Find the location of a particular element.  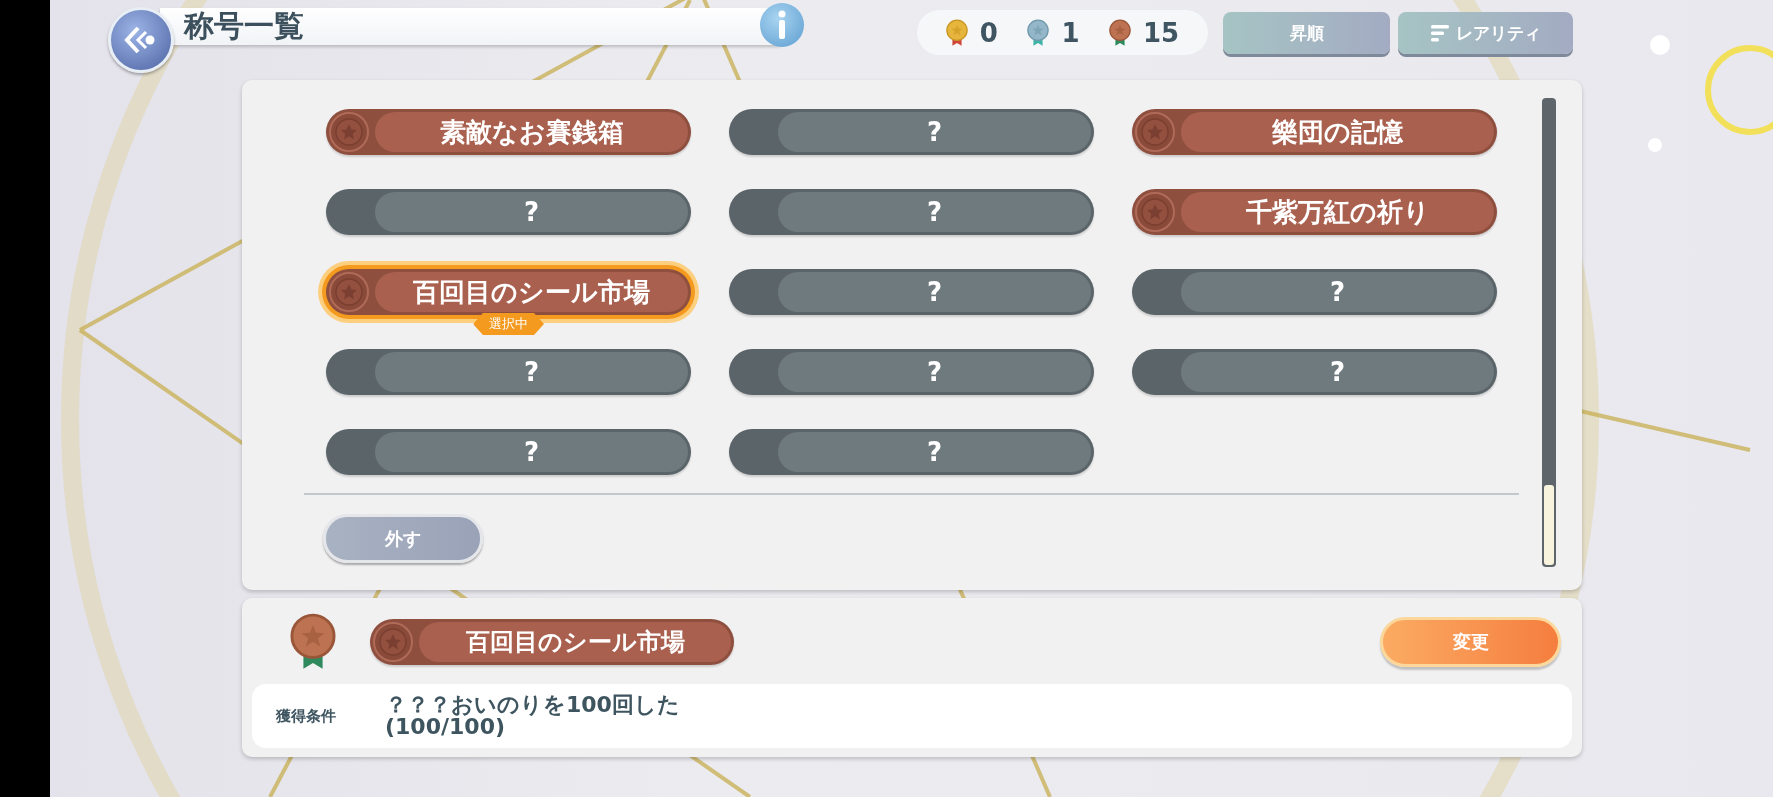

page-title: 称号一覧 is located at coordinates (244, 26).